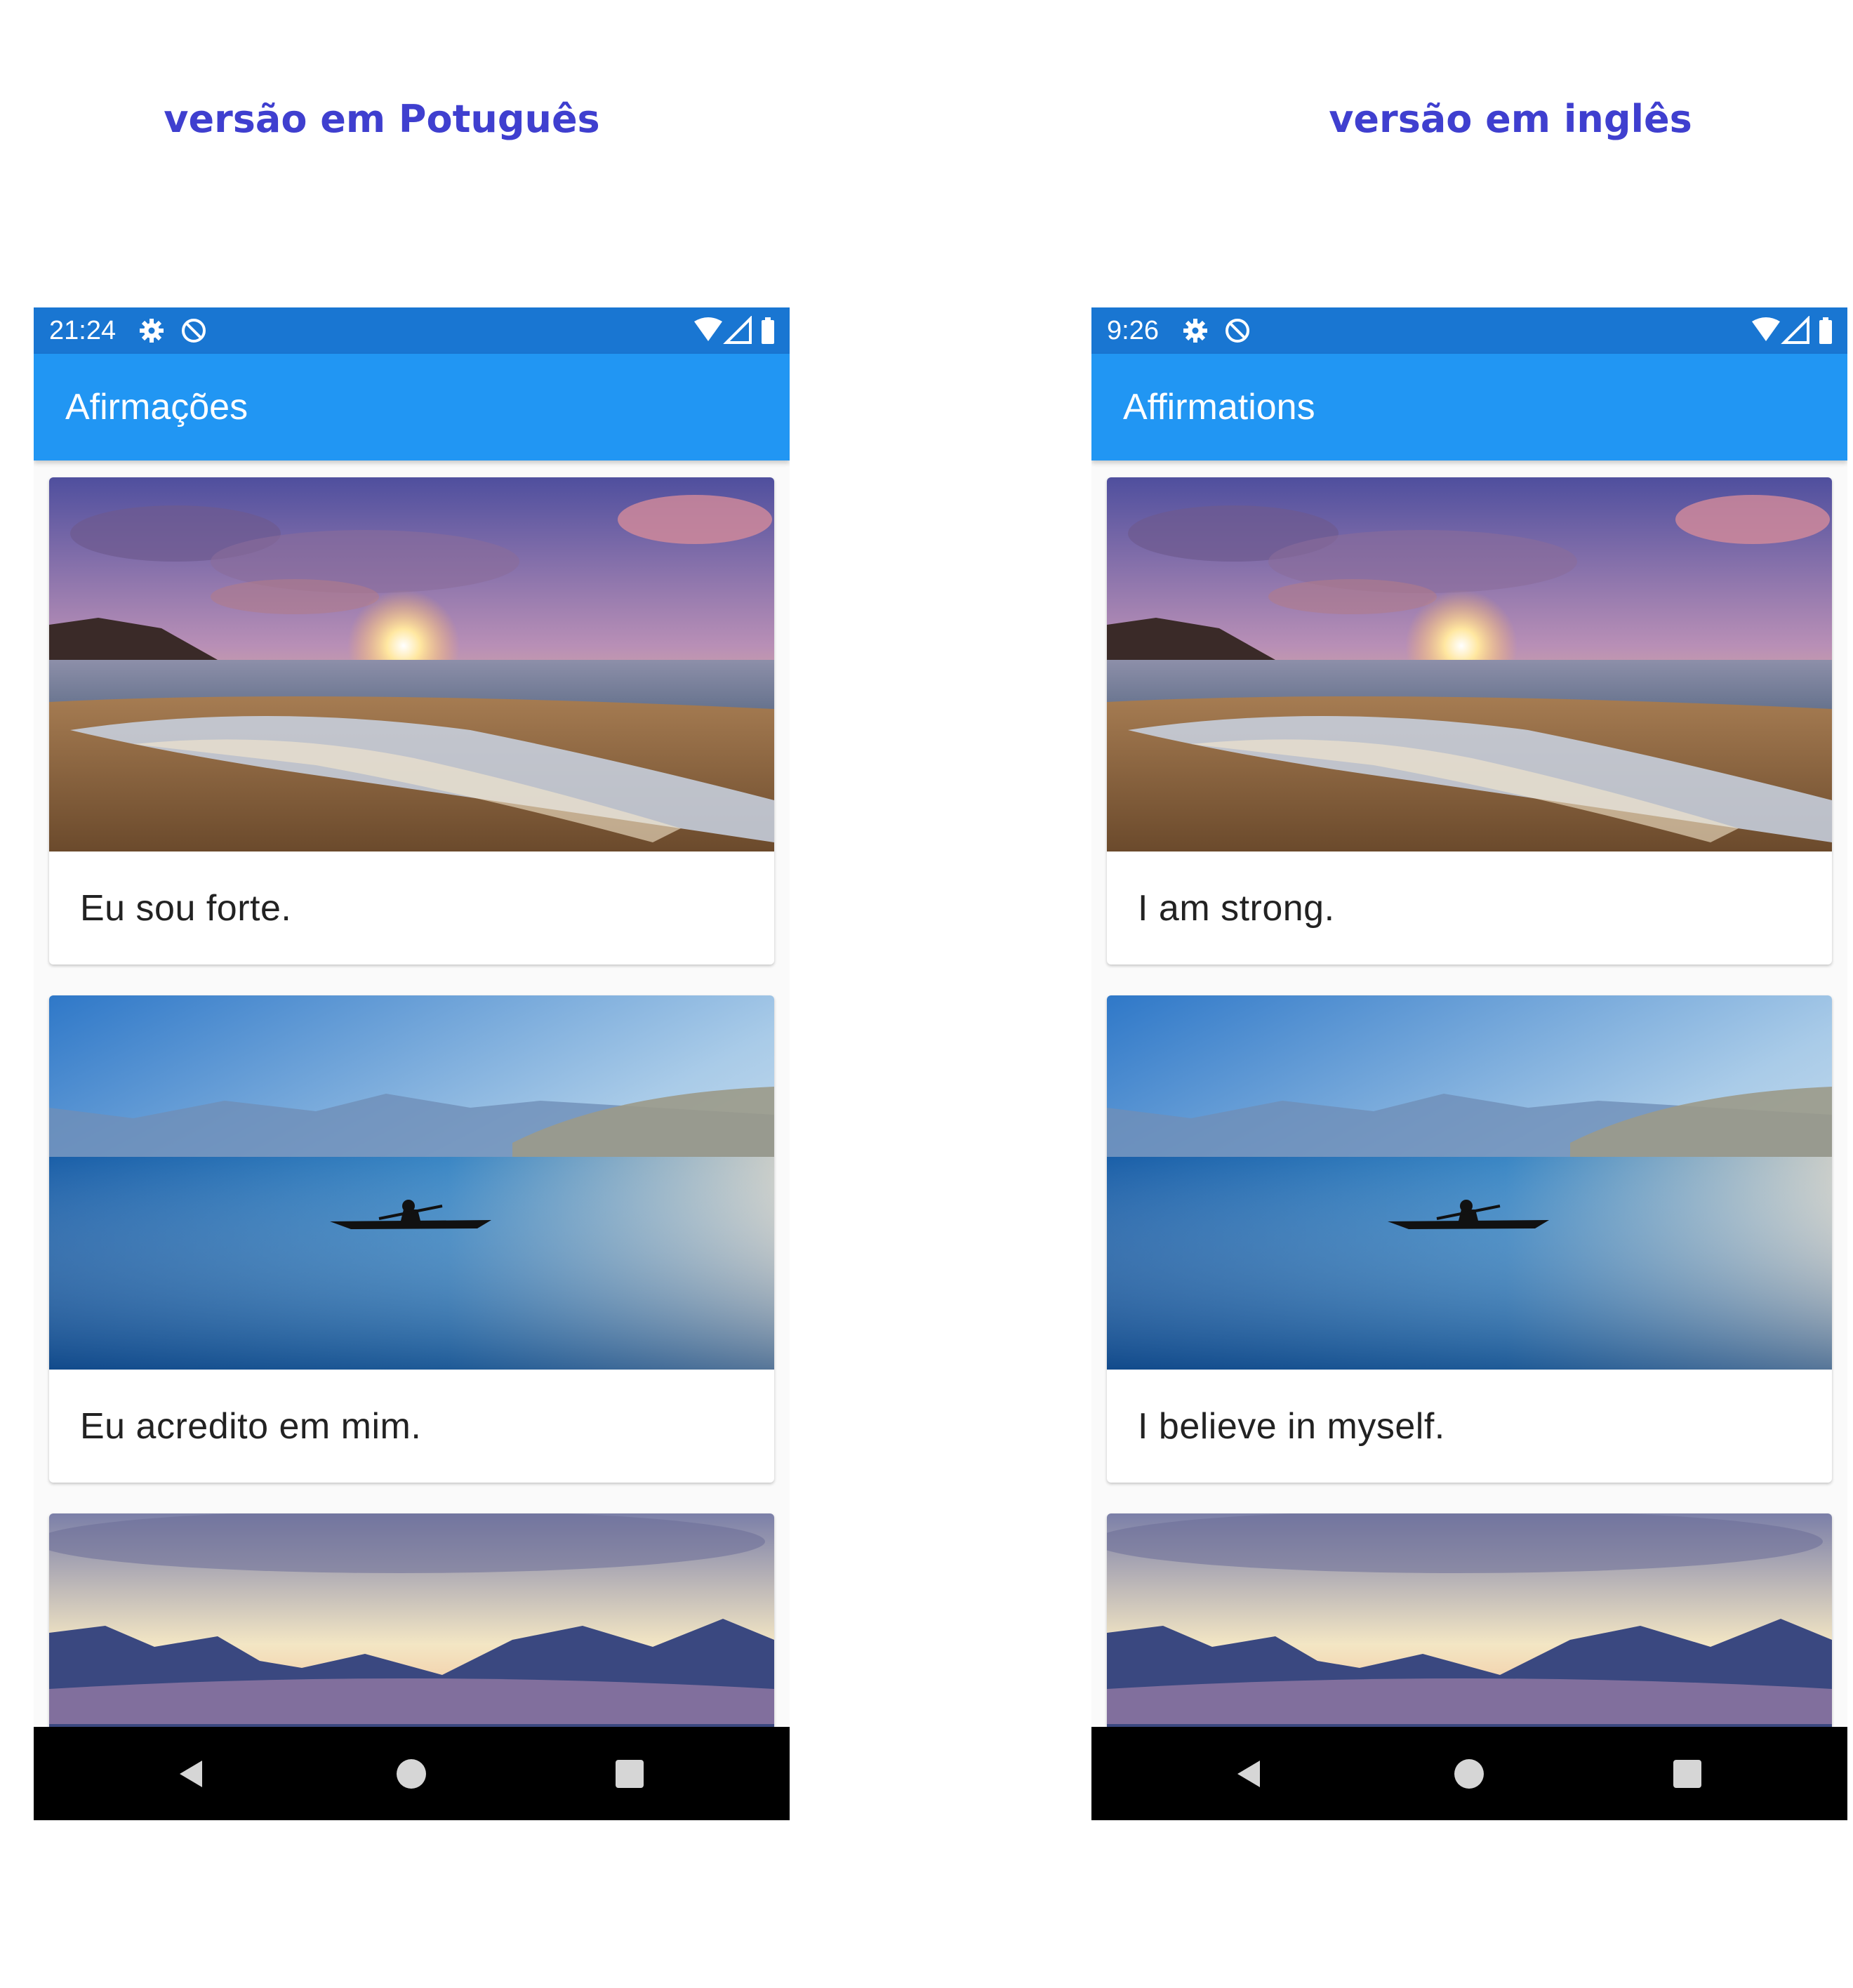  Describe the element at coordinates (156, 407) in the screenshot. I see `app-title: Afirmações` at that location.